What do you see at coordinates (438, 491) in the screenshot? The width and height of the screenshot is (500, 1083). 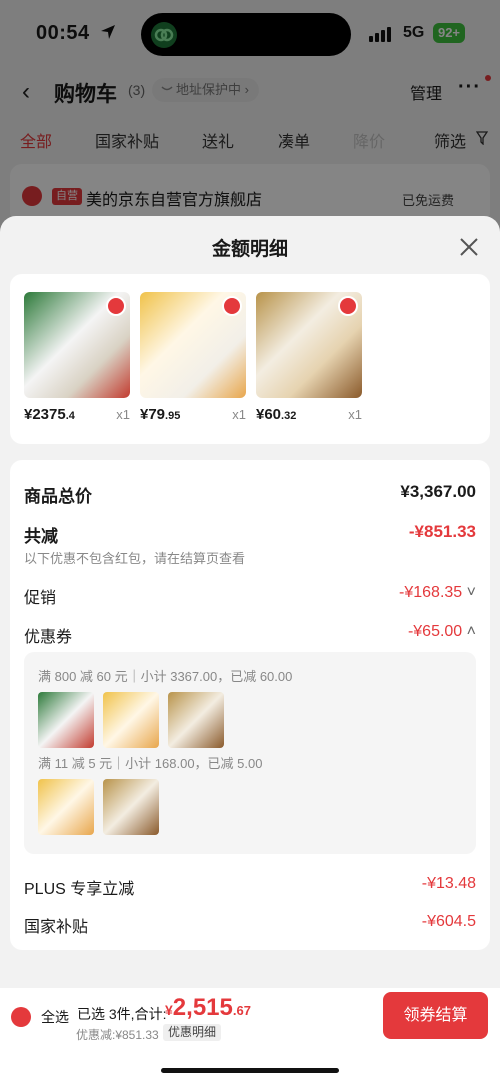 I see `goods-total-value: ¥3,367.00` at bounding box center [438, 491].